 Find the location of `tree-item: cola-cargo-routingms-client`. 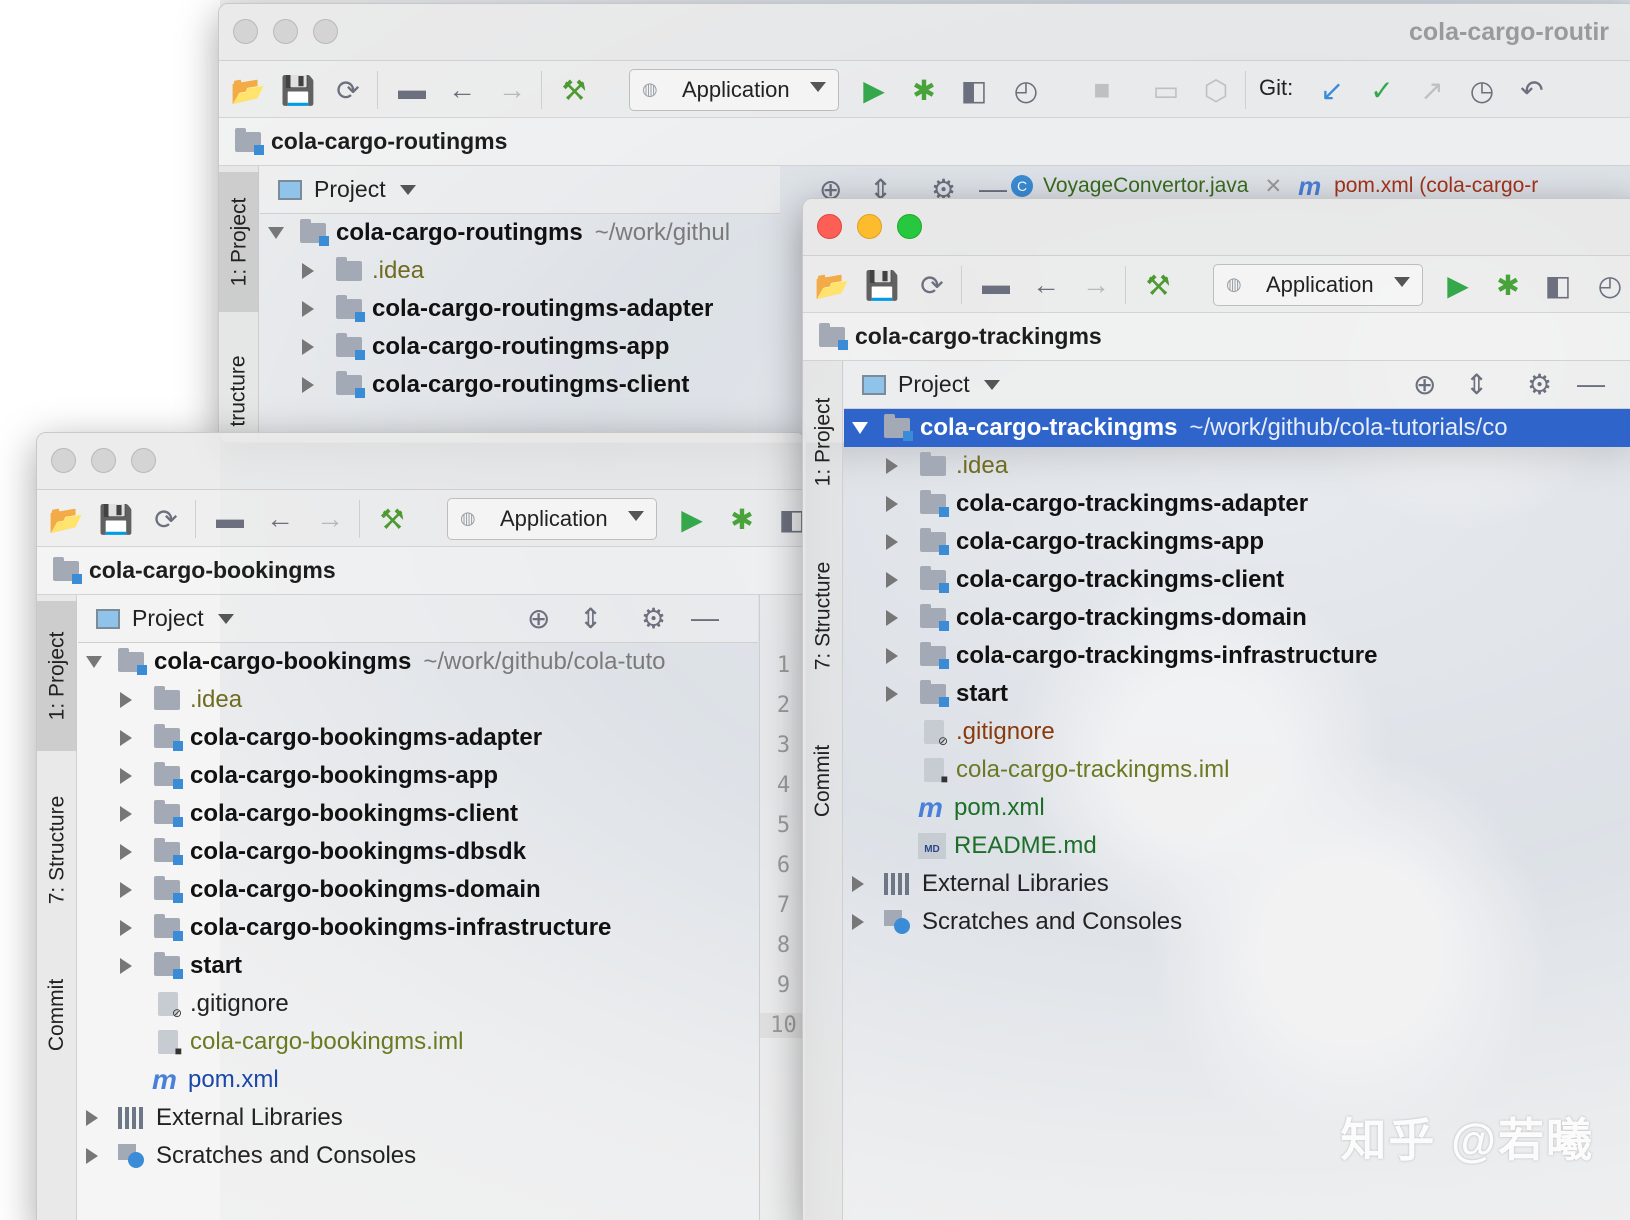

tree-item: cola-cargo-routingms-client is located at coordinates (520, 385).